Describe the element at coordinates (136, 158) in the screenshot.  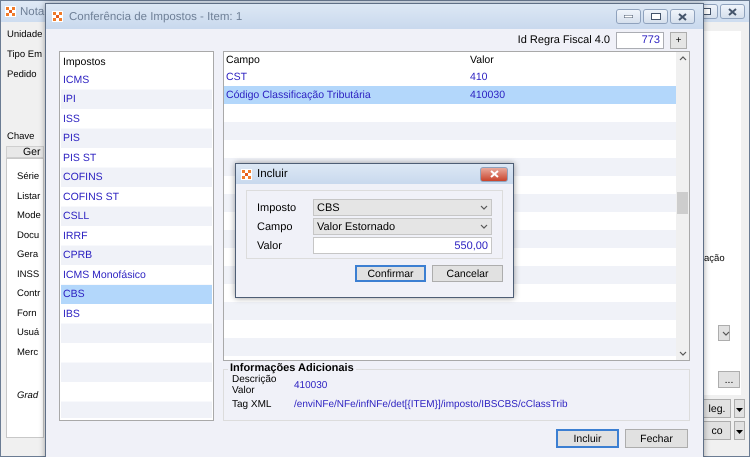
I see `tax-list-item: PIS ST` at that location.